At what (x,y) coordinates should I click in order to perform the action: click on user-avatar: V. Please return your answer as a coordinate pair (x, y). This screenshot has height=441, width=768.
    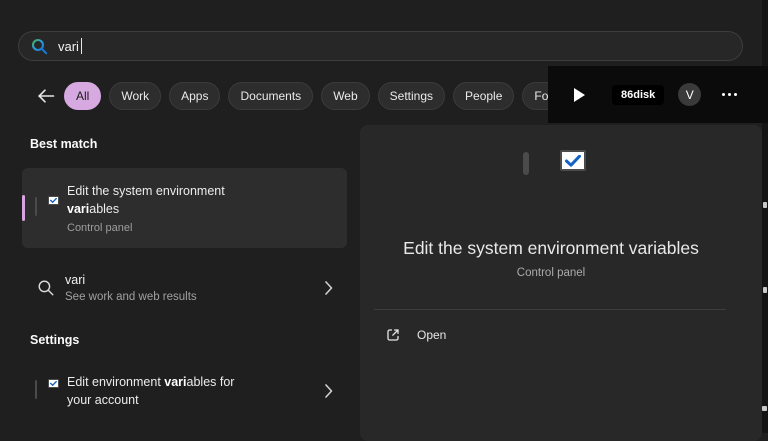
    Looking at the image, I should click on (690, 94).